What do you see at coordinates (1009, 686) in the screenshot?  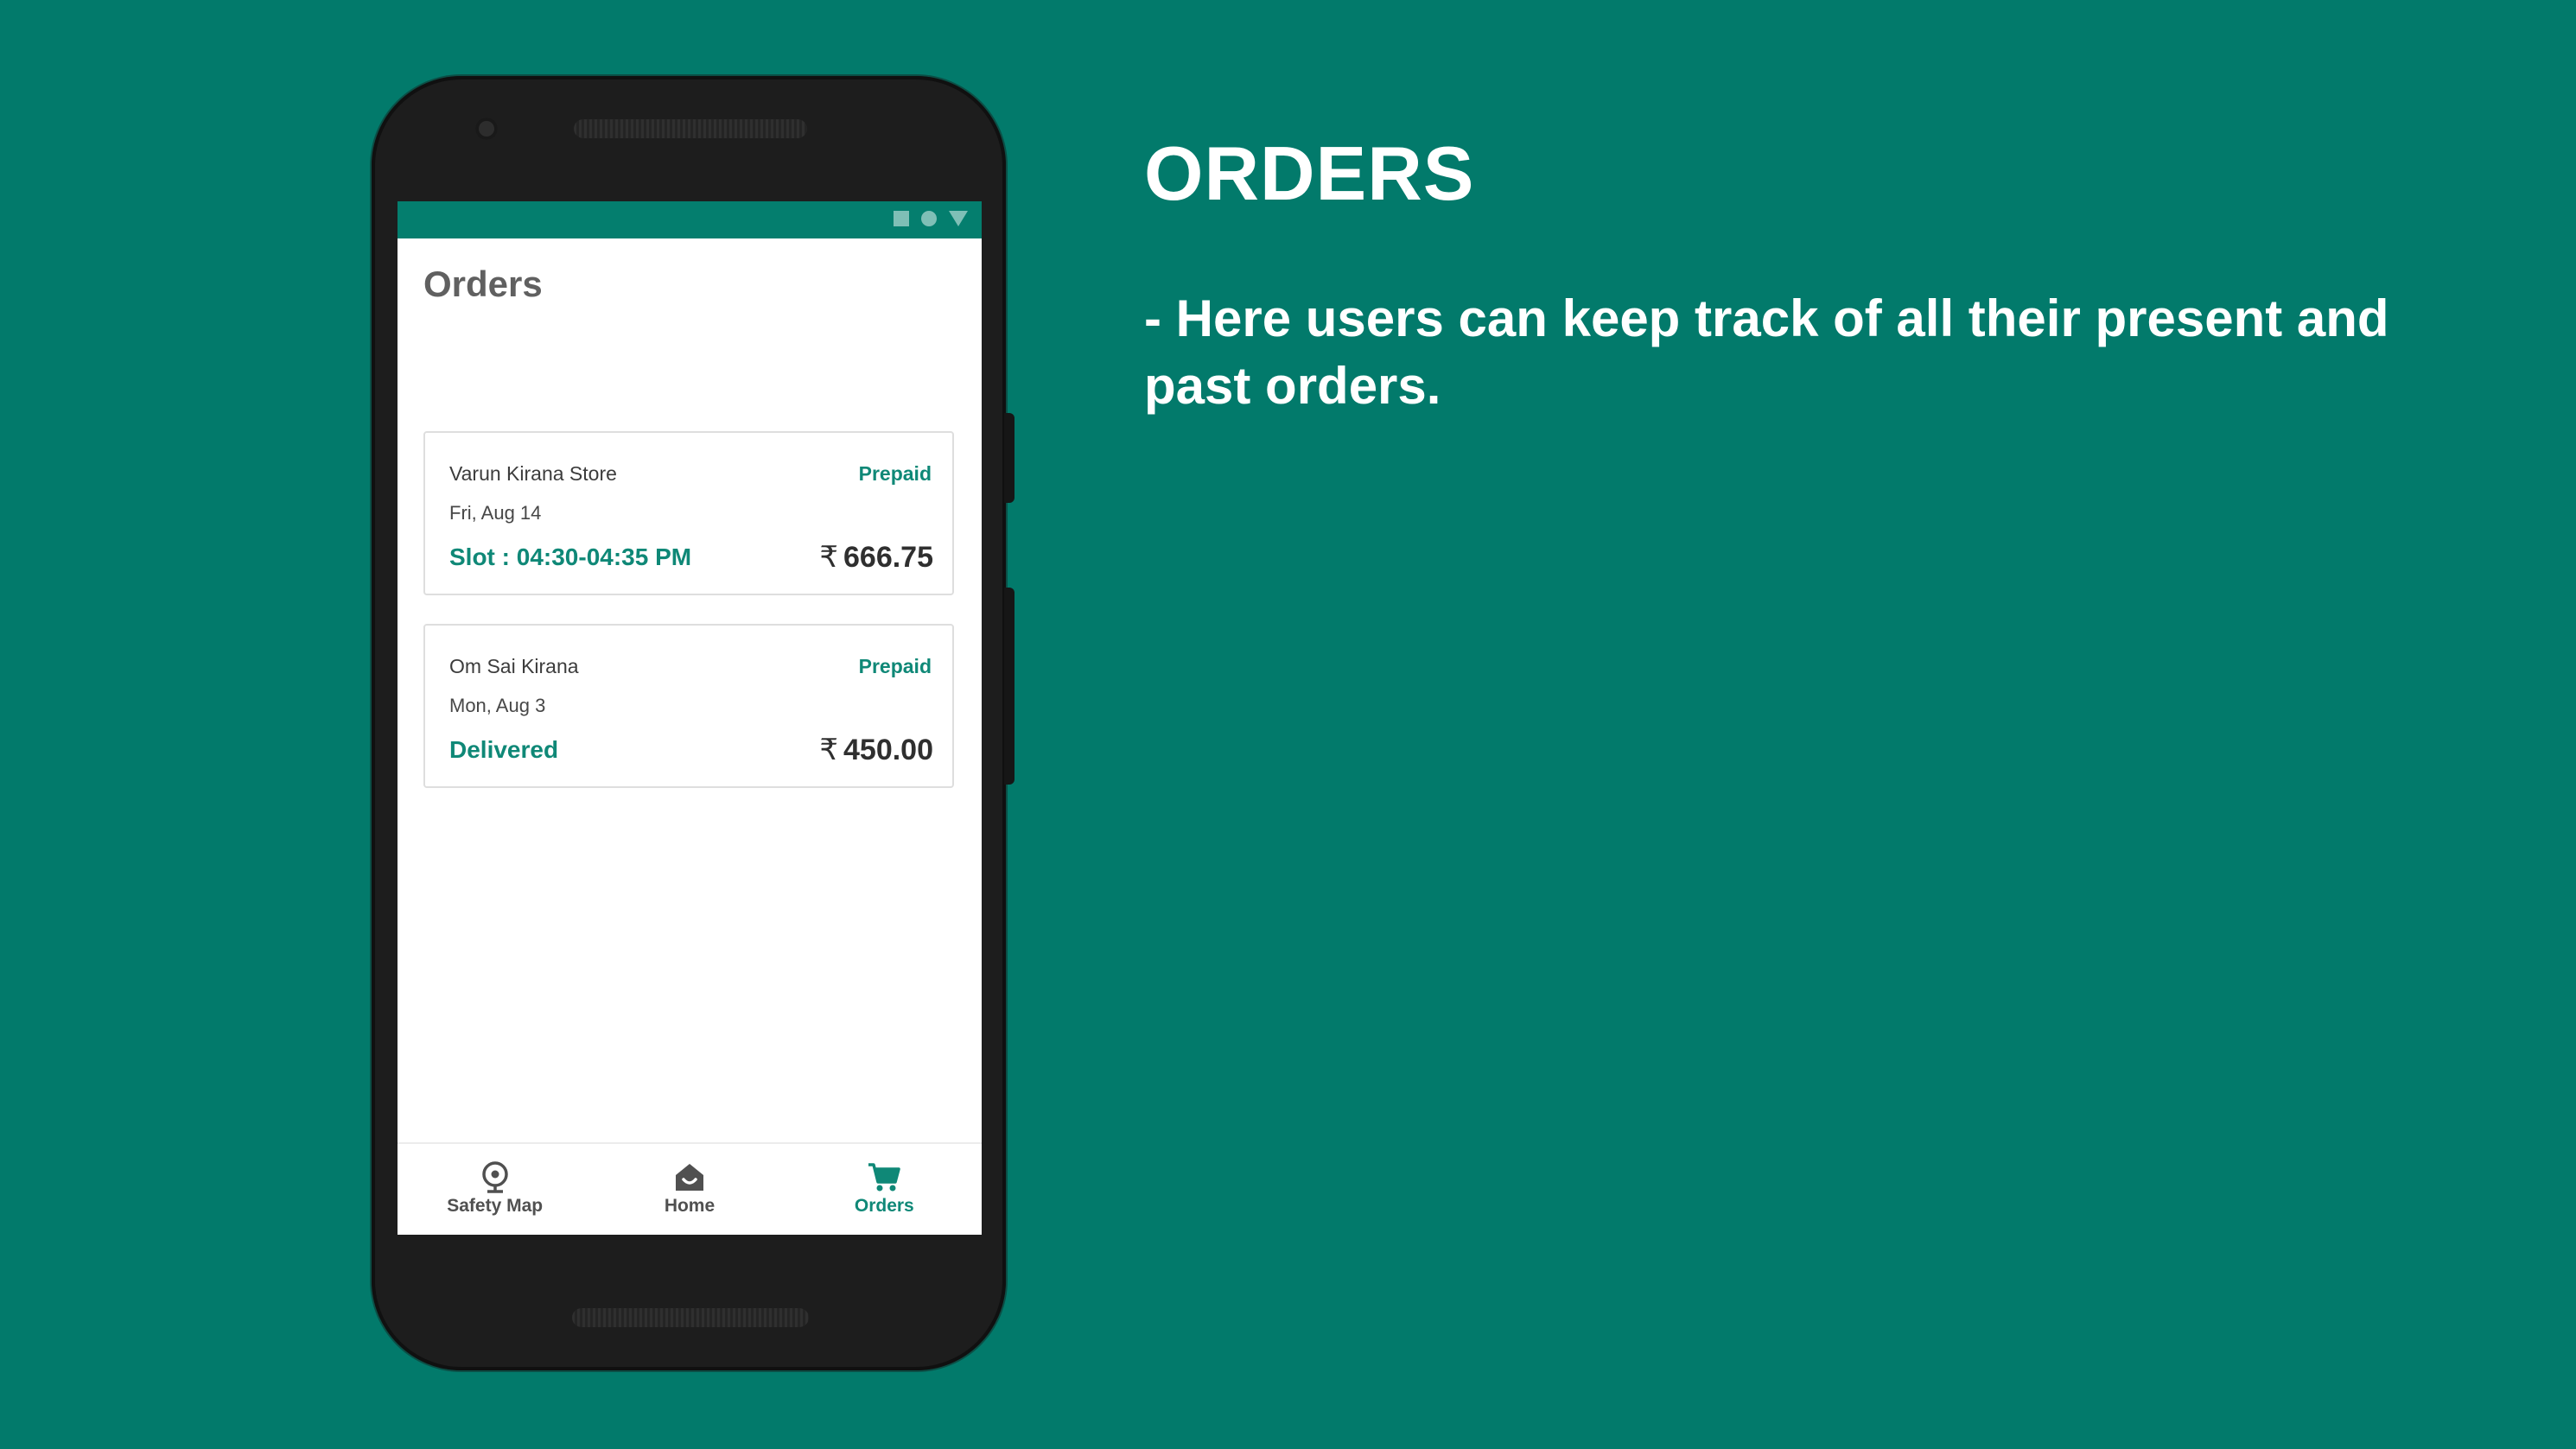 I see `volume-button` at bounding box center [1009, 686].